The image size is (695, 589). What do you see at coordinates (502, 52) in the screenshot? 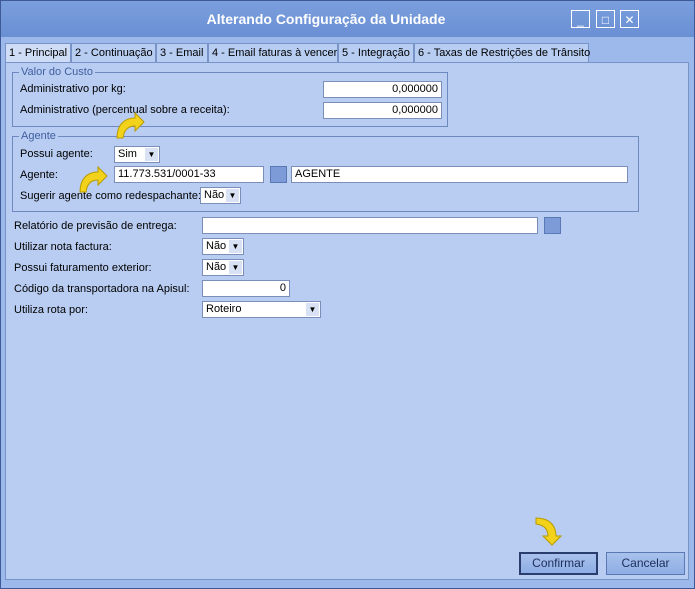
I see `tab-taxas: 6 - Taxas de Restrições de Trânsito` at bounding box center [502, 52].